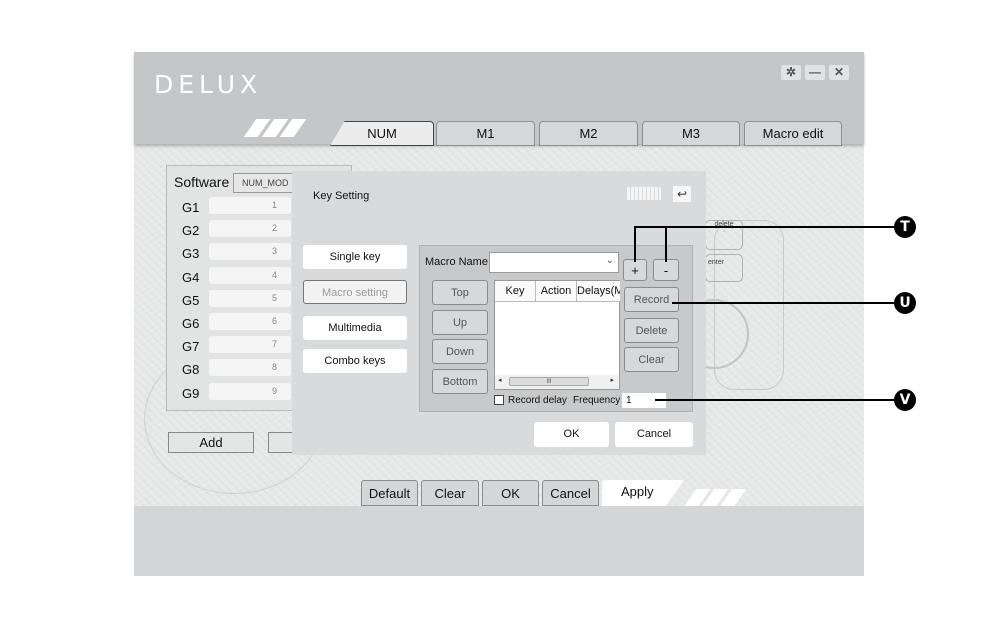 This screenshot has width=1000, height=628. I want to click on top-button: Top, so click(460, 292).